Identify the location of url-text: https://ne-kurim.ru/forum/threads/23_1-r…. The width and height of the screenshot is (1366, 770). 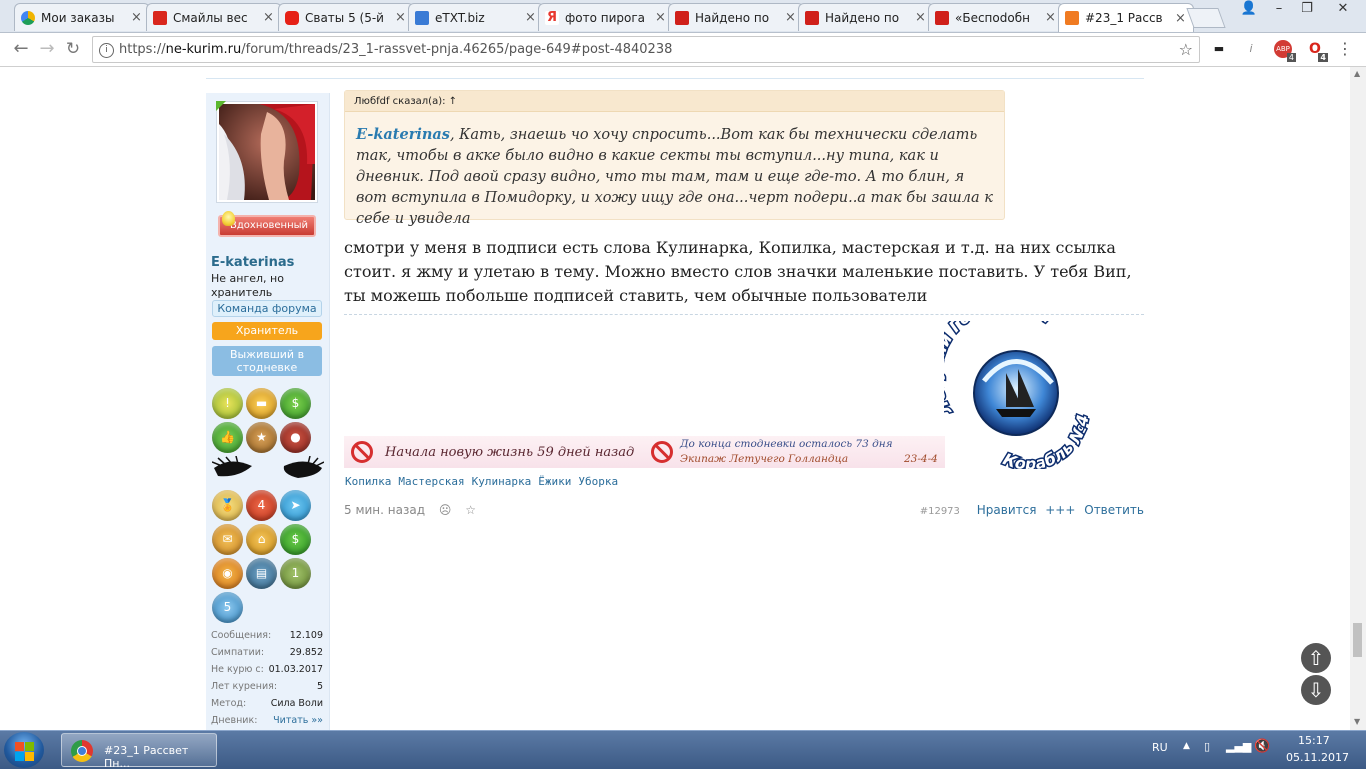
(396, 49).